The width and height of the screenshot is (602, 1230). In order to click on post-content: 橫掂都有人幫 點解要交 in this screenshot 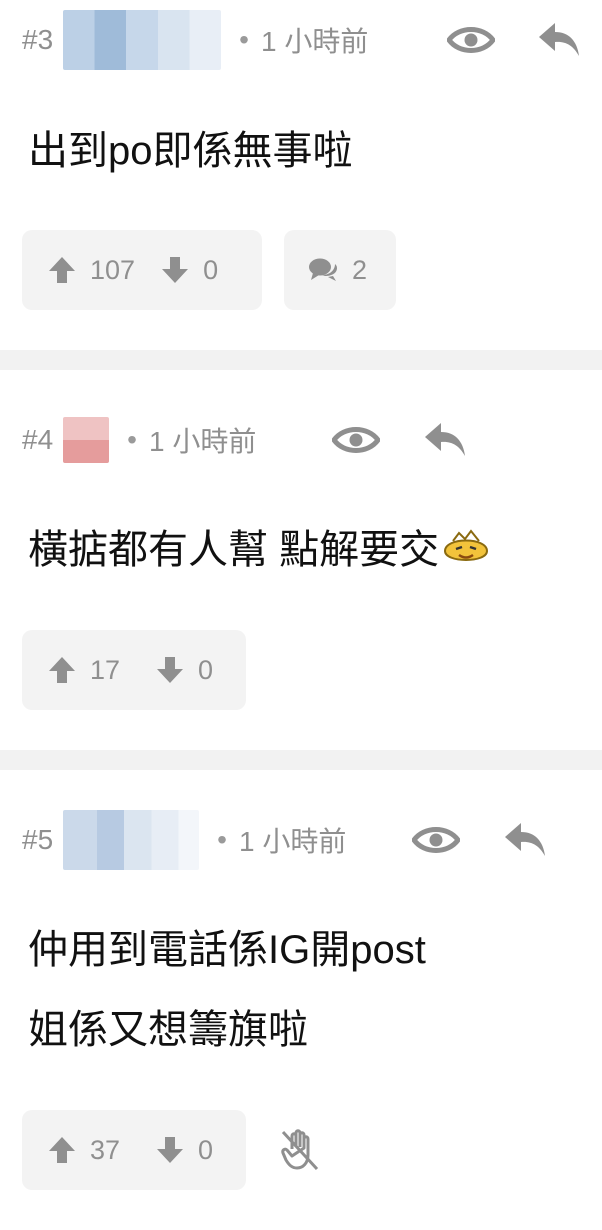, I will do `click(260, 552)`.